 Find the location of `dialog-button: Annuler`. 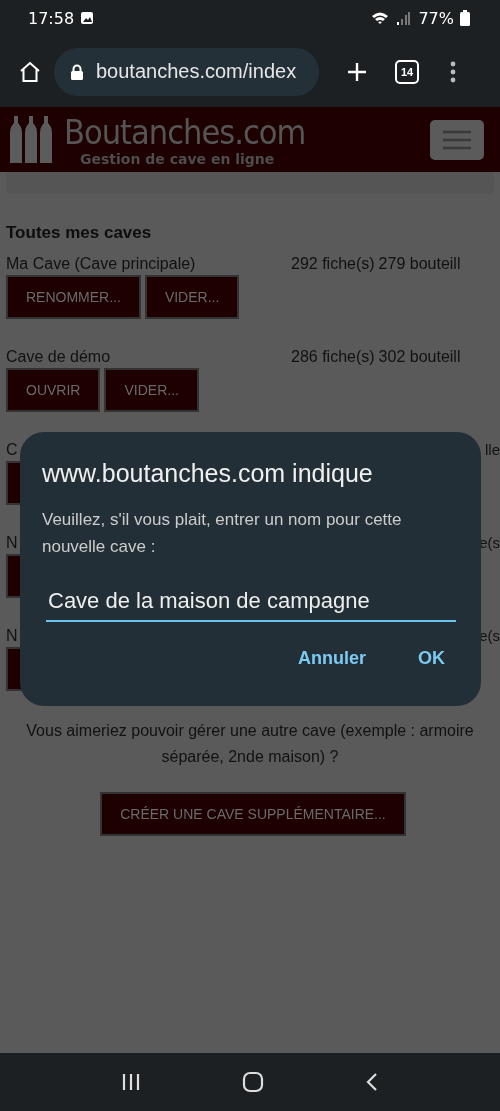

dialog-button: Annuler is located at coordinates (332, 658).